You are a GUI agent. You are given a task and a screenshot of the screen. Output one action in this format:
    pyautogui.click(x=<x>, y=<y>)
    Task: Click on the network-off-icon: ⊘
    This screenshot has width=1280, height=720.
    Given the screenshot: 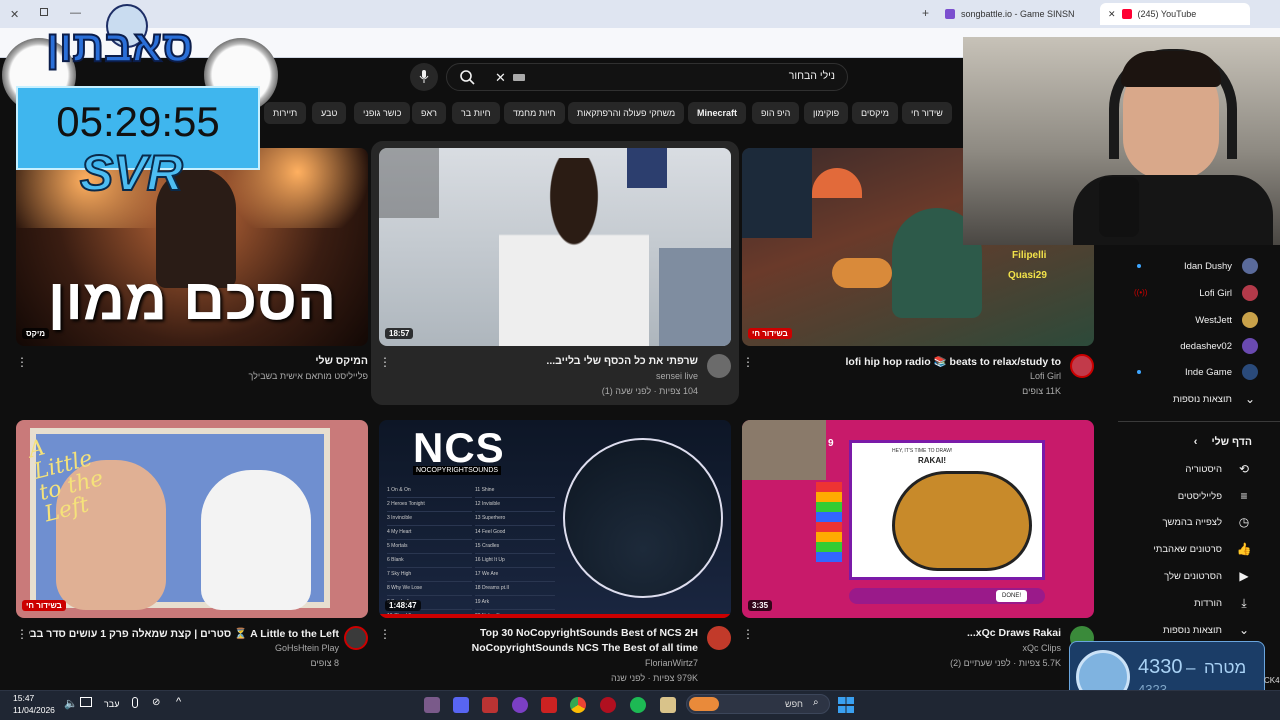 What is the action you would take?
    pyautogui.click(x=156, y=702)
    